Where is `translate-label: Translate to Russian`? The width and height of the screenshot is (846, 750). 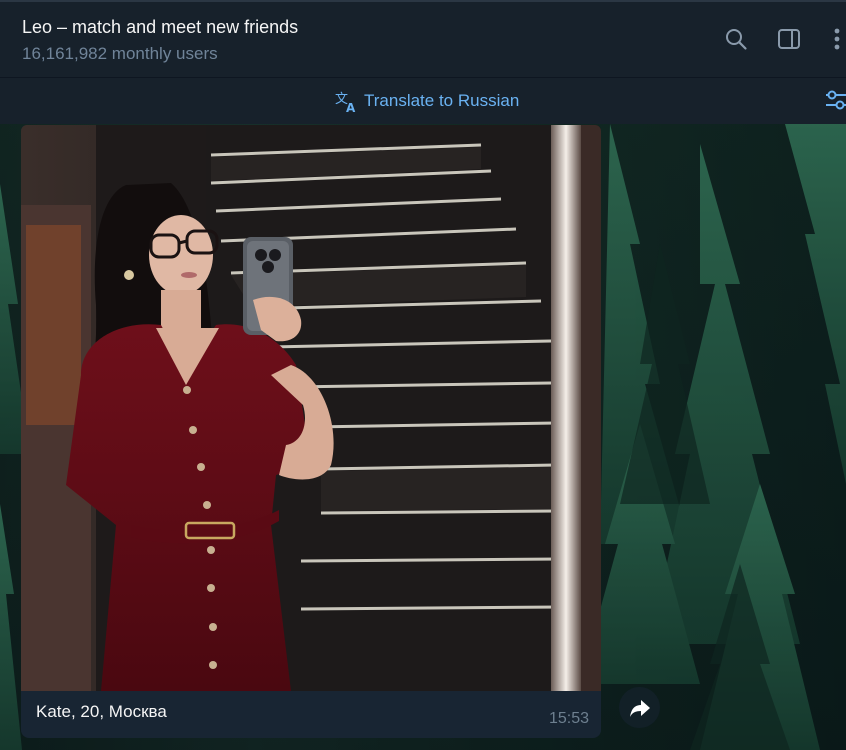
translate-label: Translate to Russian is located at coordinates (442, 100).